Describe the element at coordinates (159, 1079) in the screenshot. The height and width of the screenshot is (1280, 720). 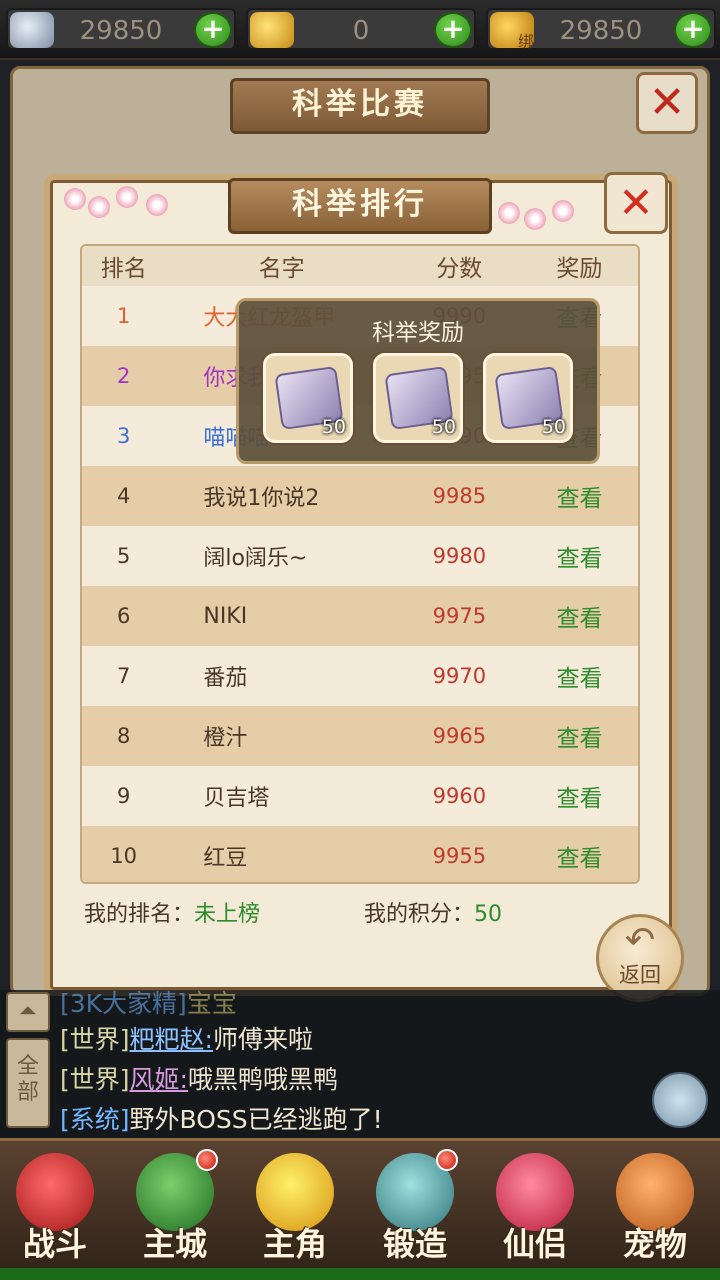
I see `chat-sender: 风姬:` at that location.